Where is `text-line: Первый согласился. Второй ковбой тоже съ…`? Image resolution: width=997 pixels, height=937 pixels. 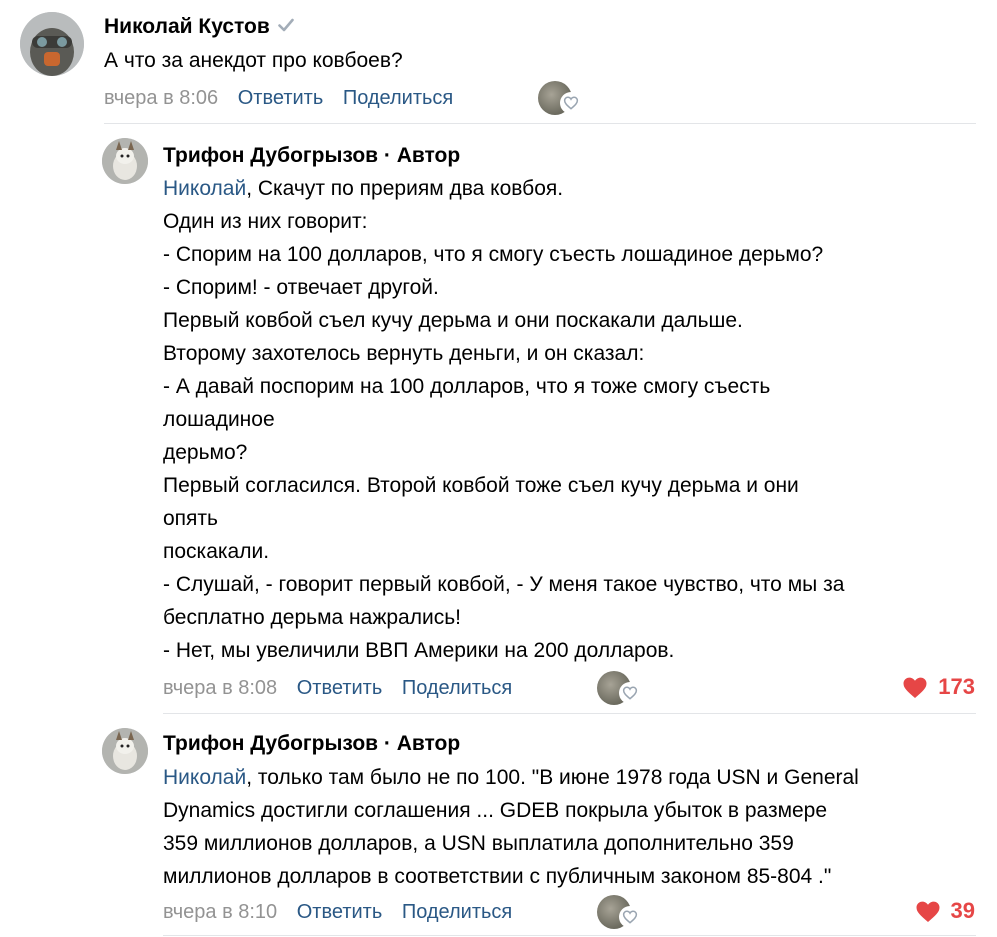
text-line: Первый согласился. Второй ковбой тоже съ… is located at coordinates (481, 485).